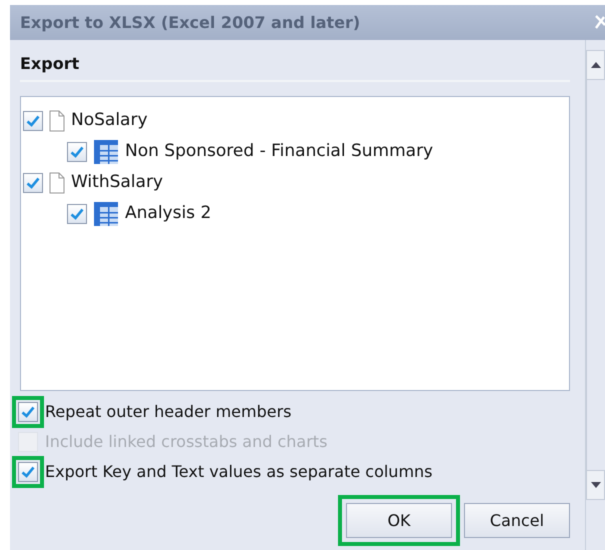 Image resolution: width=605 pixels, height=550 pixels. I want to click on tree-item-label: NoSalary, so click(109, 121).